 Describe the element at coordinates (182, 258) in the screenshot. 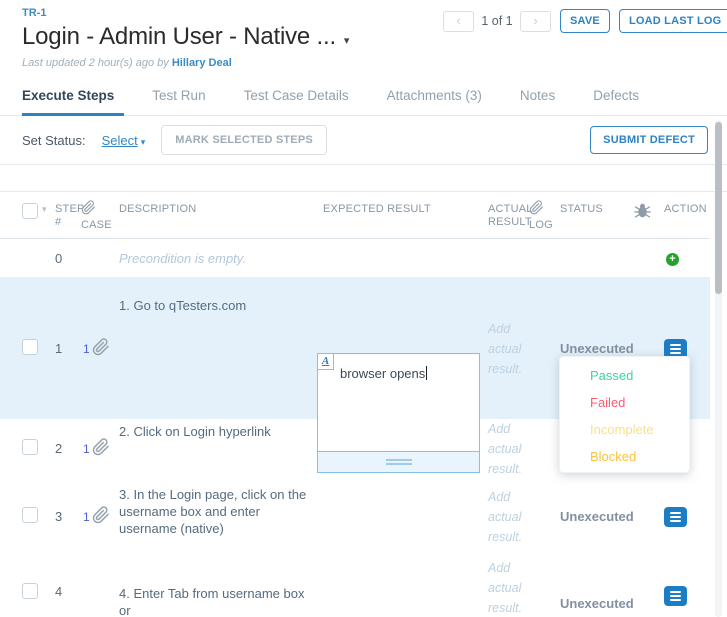

I see `precondition-text: Precondition is empty.` at that location.